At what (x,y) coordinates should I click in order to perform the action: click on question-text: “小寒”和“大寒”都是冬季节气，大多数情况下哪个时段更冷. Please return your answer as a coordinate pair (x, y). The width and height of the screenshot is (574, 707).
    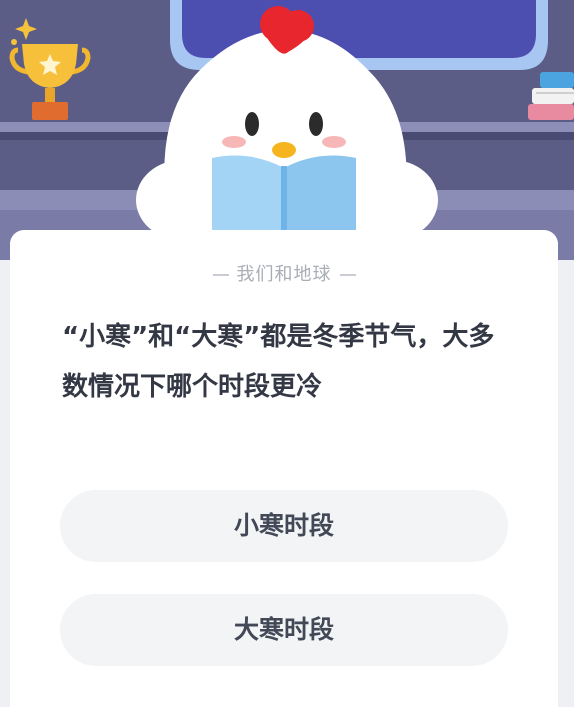
    Looking at the image, I should click on (278, 362).